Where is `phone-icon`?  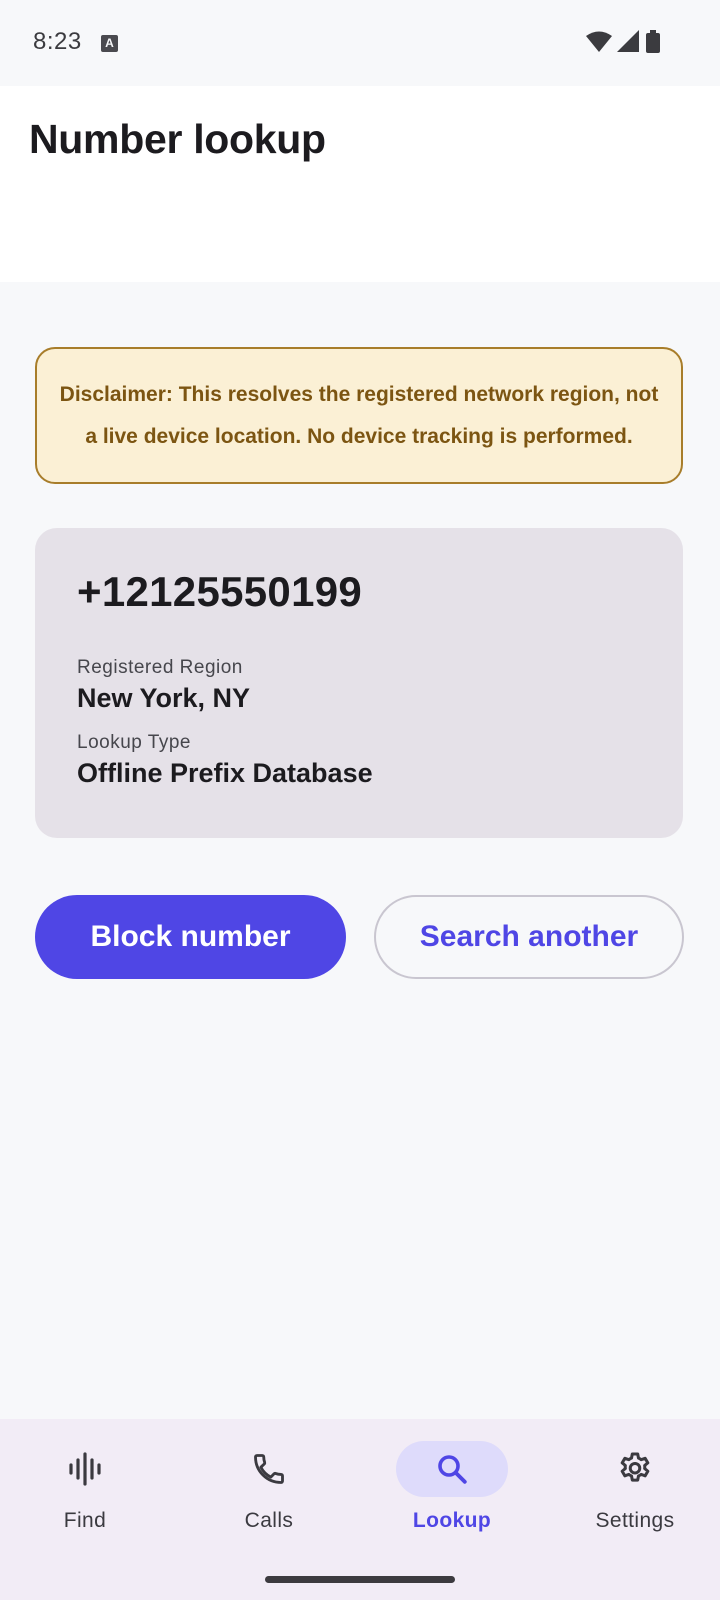
phone-icon is located at coordinates (269, 1469).